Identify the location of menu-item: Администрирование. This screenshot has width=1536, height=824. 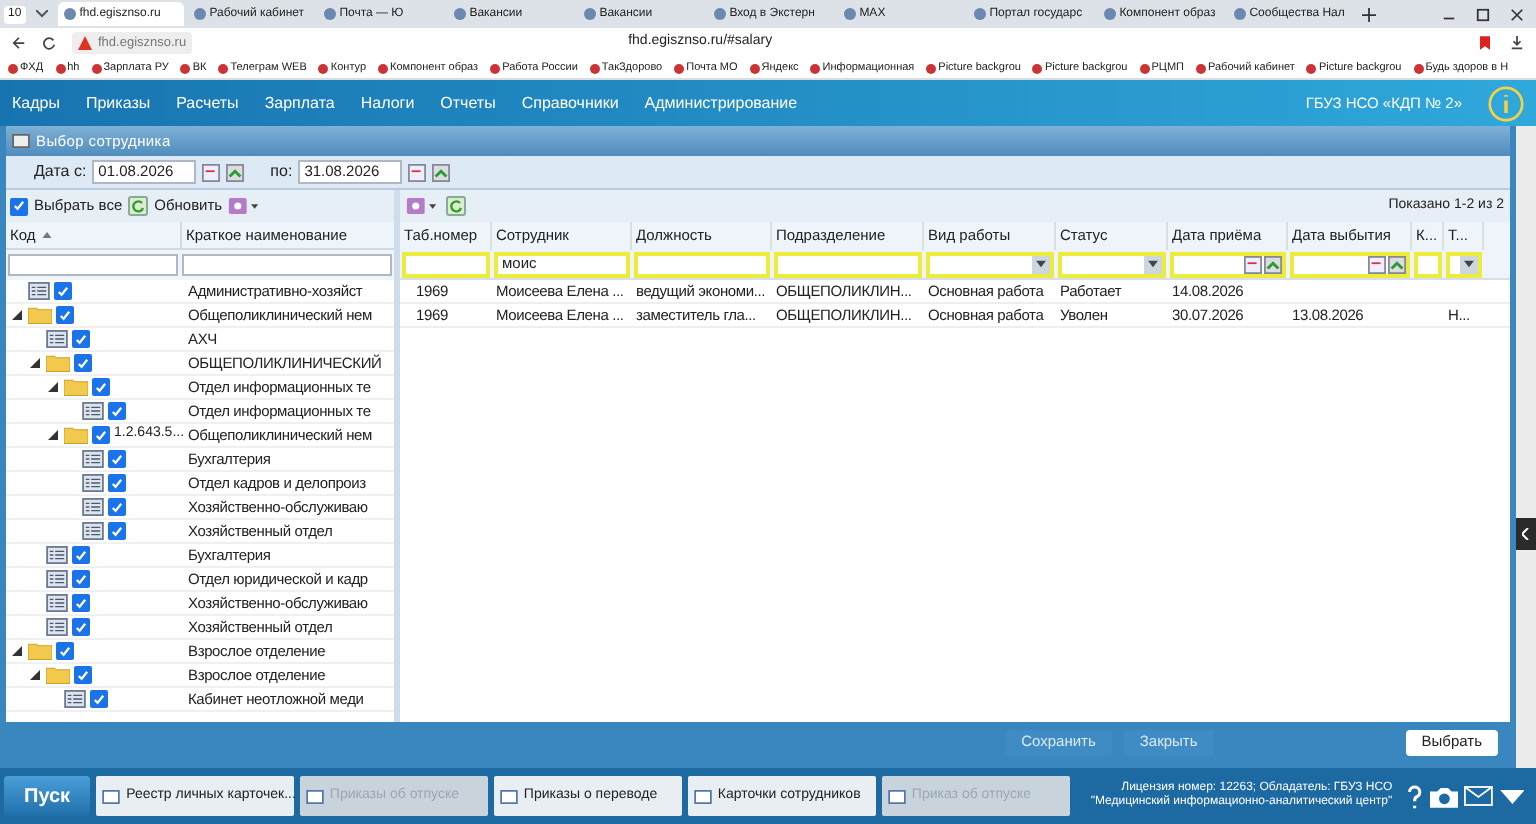
(721, 103).